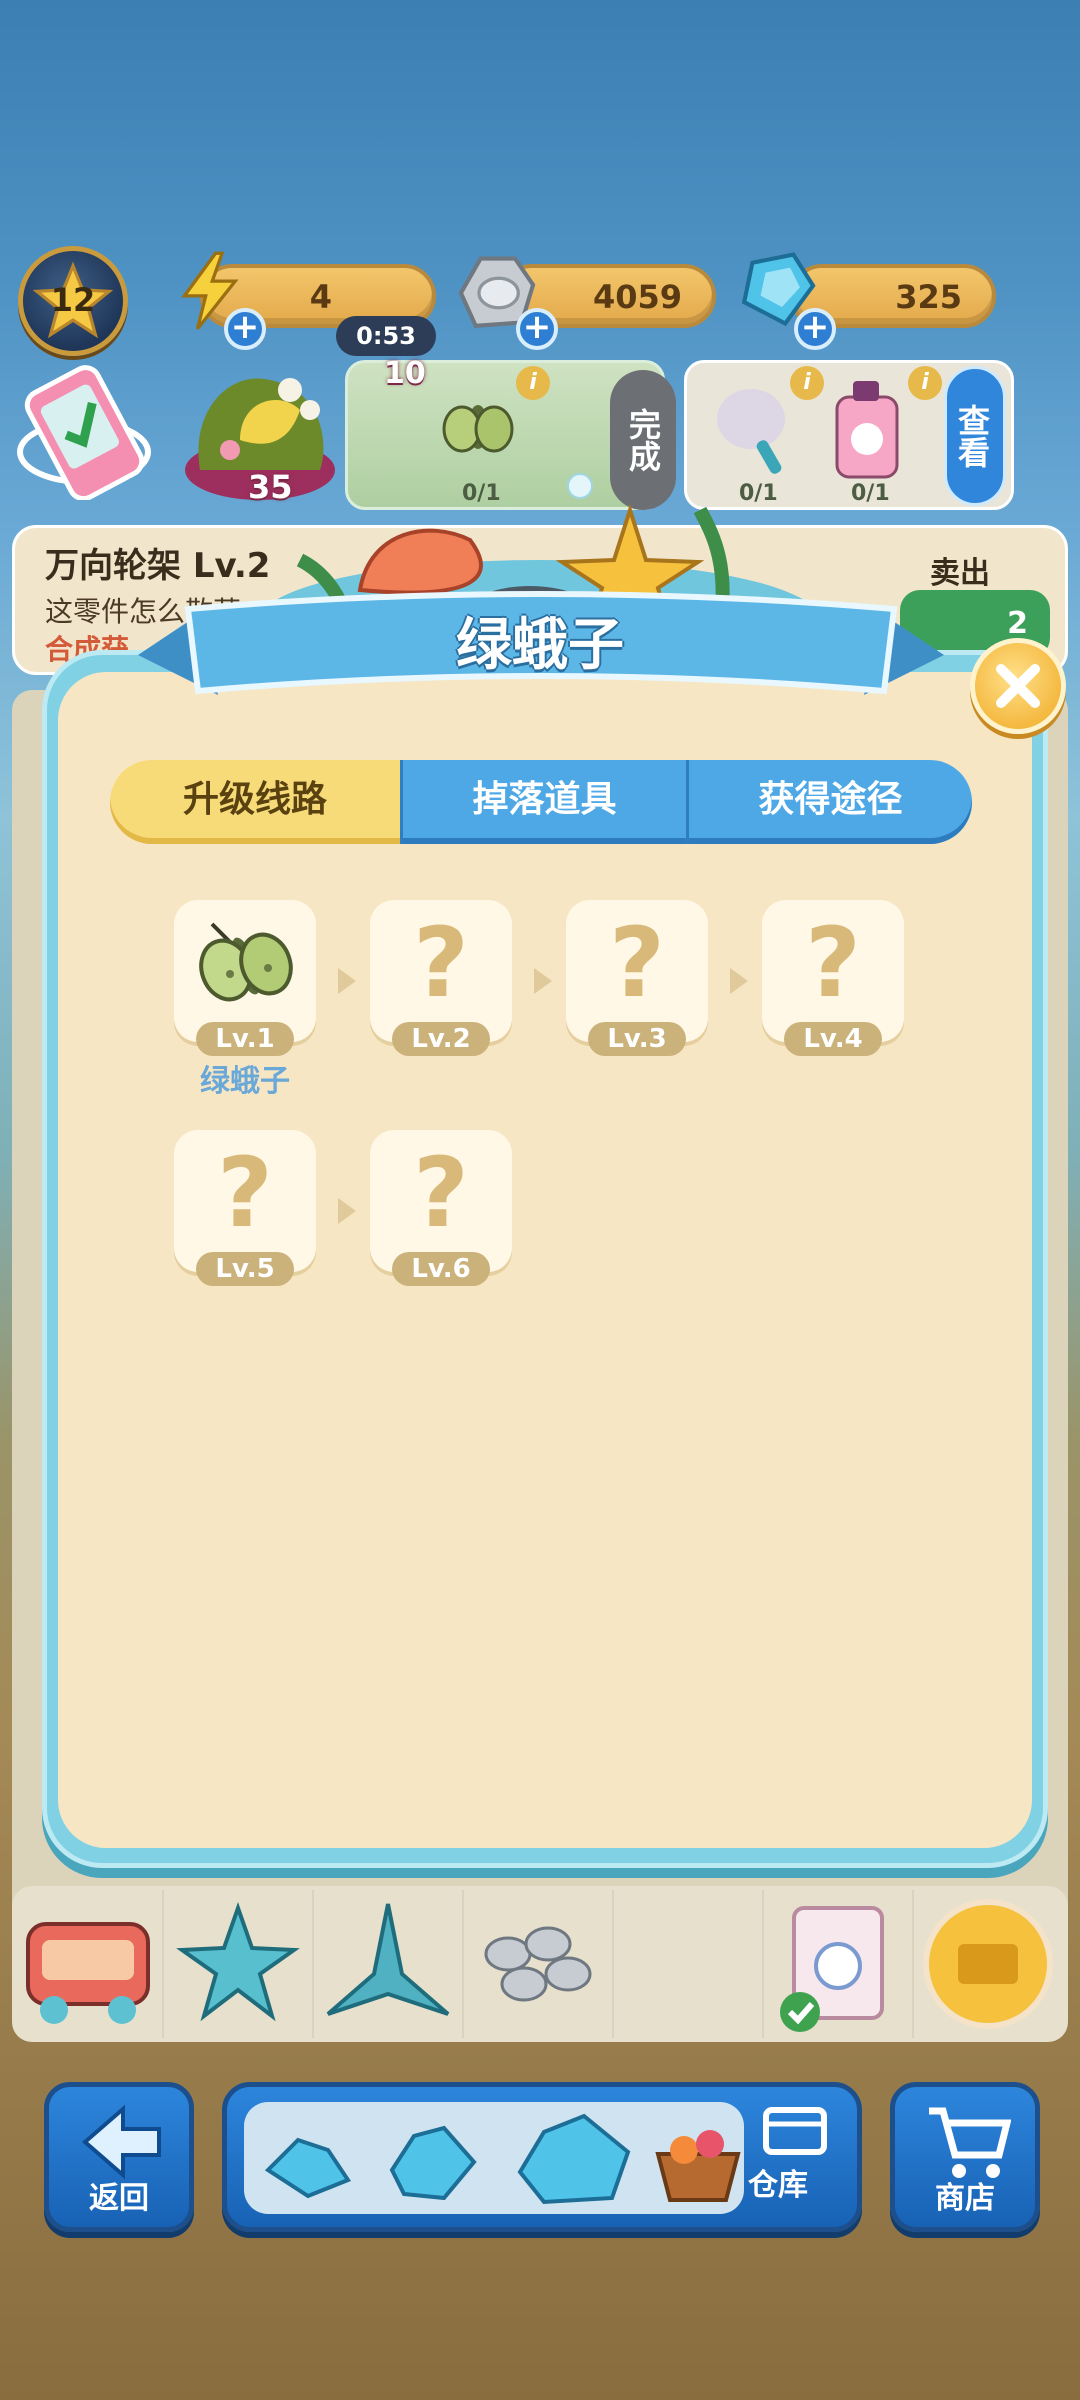 This screenshot has height=2400, width=1080. I want to click on shop-button: 商店, so click(965, 2157).